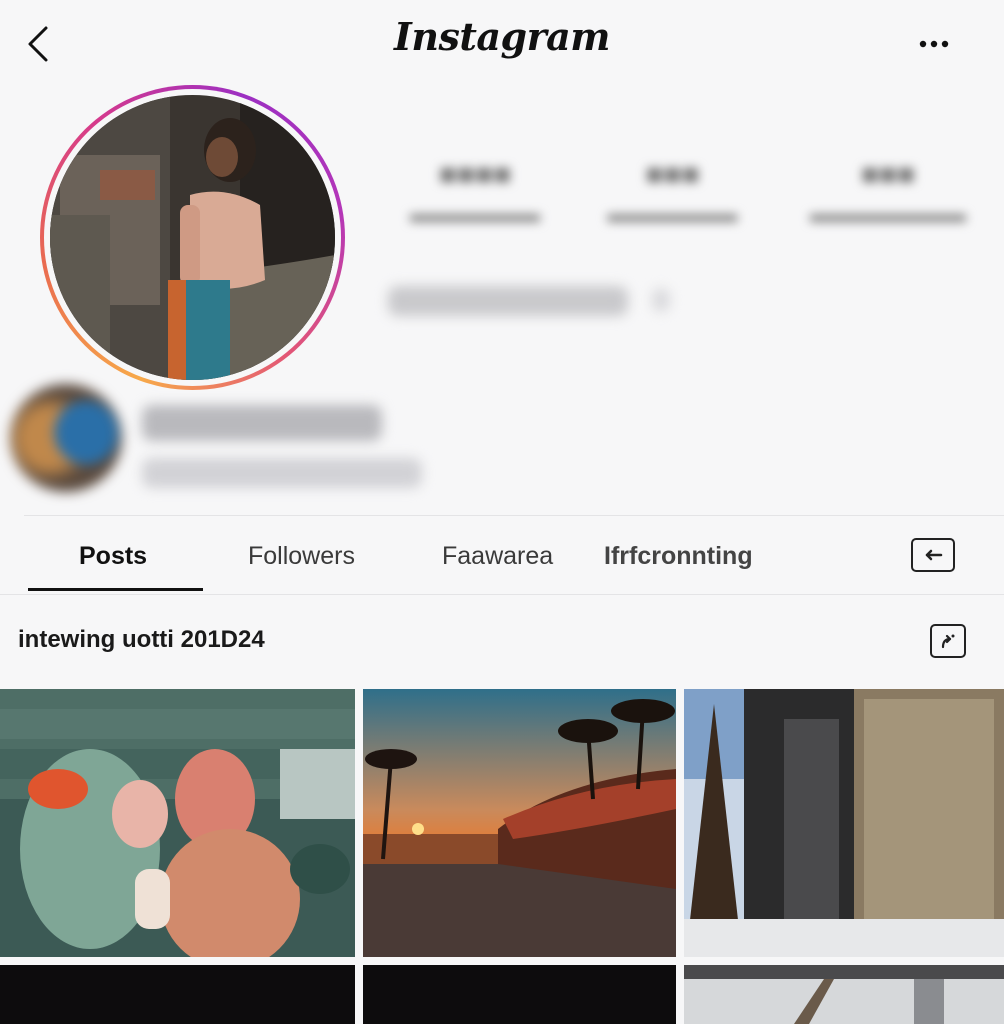 Image resolution: width=1004 pixels, height=1024 pixels. What do you see at coordinates (301, 556) in the screenshot?
I see `tab-followers: Followers` at bounding box center [301, 556].